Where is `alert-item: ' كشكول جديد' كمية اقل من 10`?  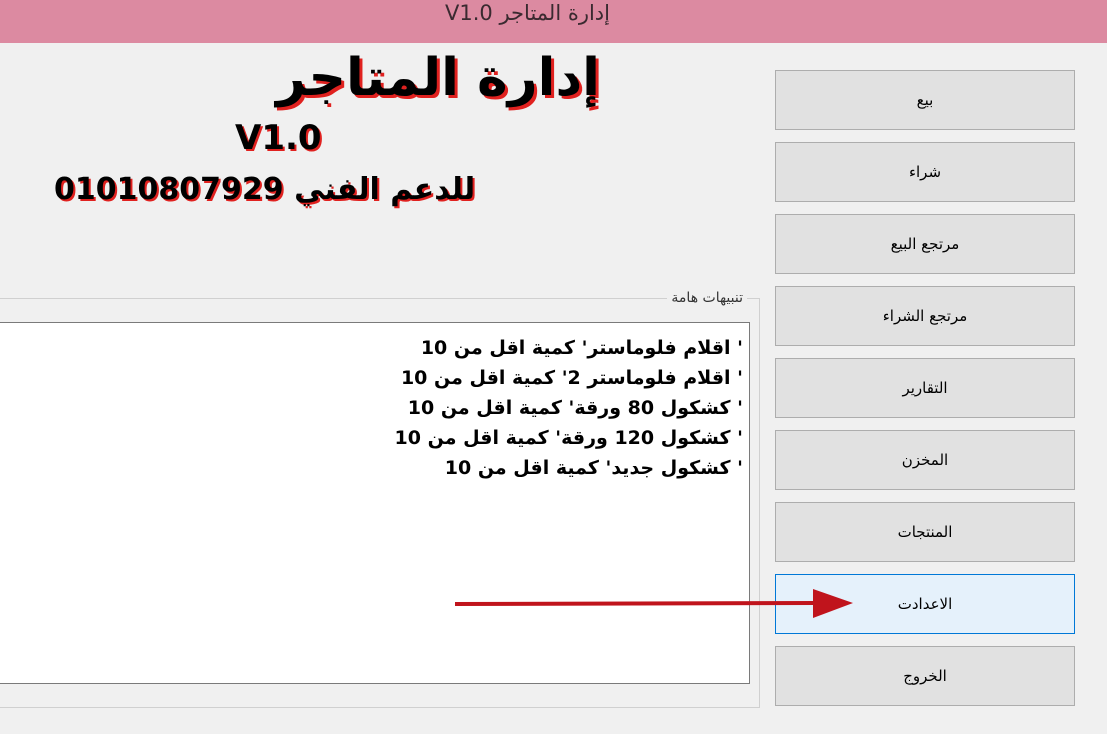
alert-item: ' كشكول جديد' كمية اقل من 10 is located at coordinates (593, 468).